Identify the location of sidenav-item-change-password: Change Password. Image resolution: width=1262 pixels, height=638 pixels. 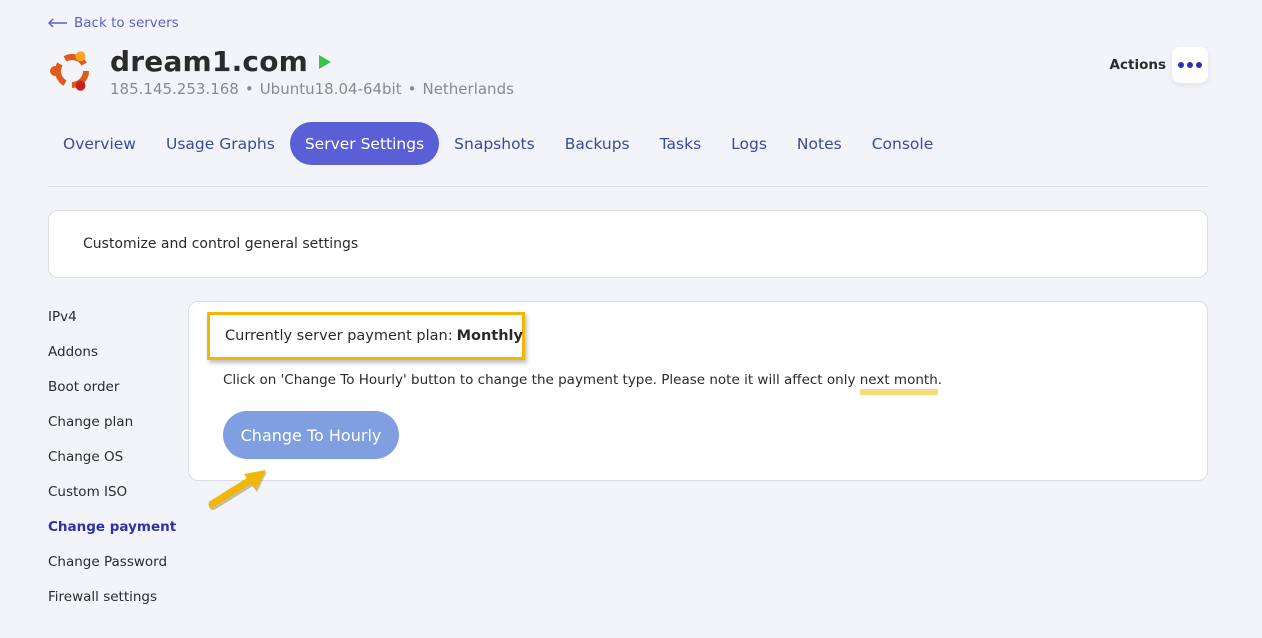
(118, 562).